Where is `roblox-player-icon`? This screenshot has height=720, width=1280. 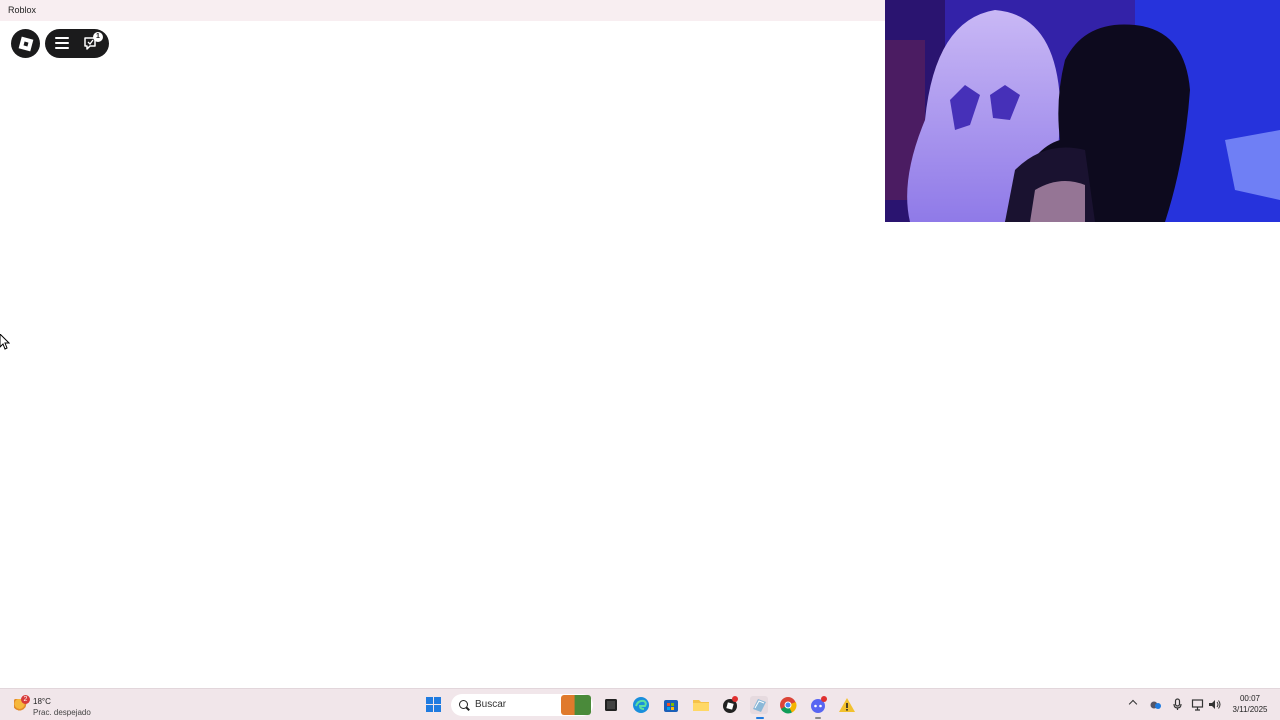 roblox-player-icon is located at coordinates (759, 705).